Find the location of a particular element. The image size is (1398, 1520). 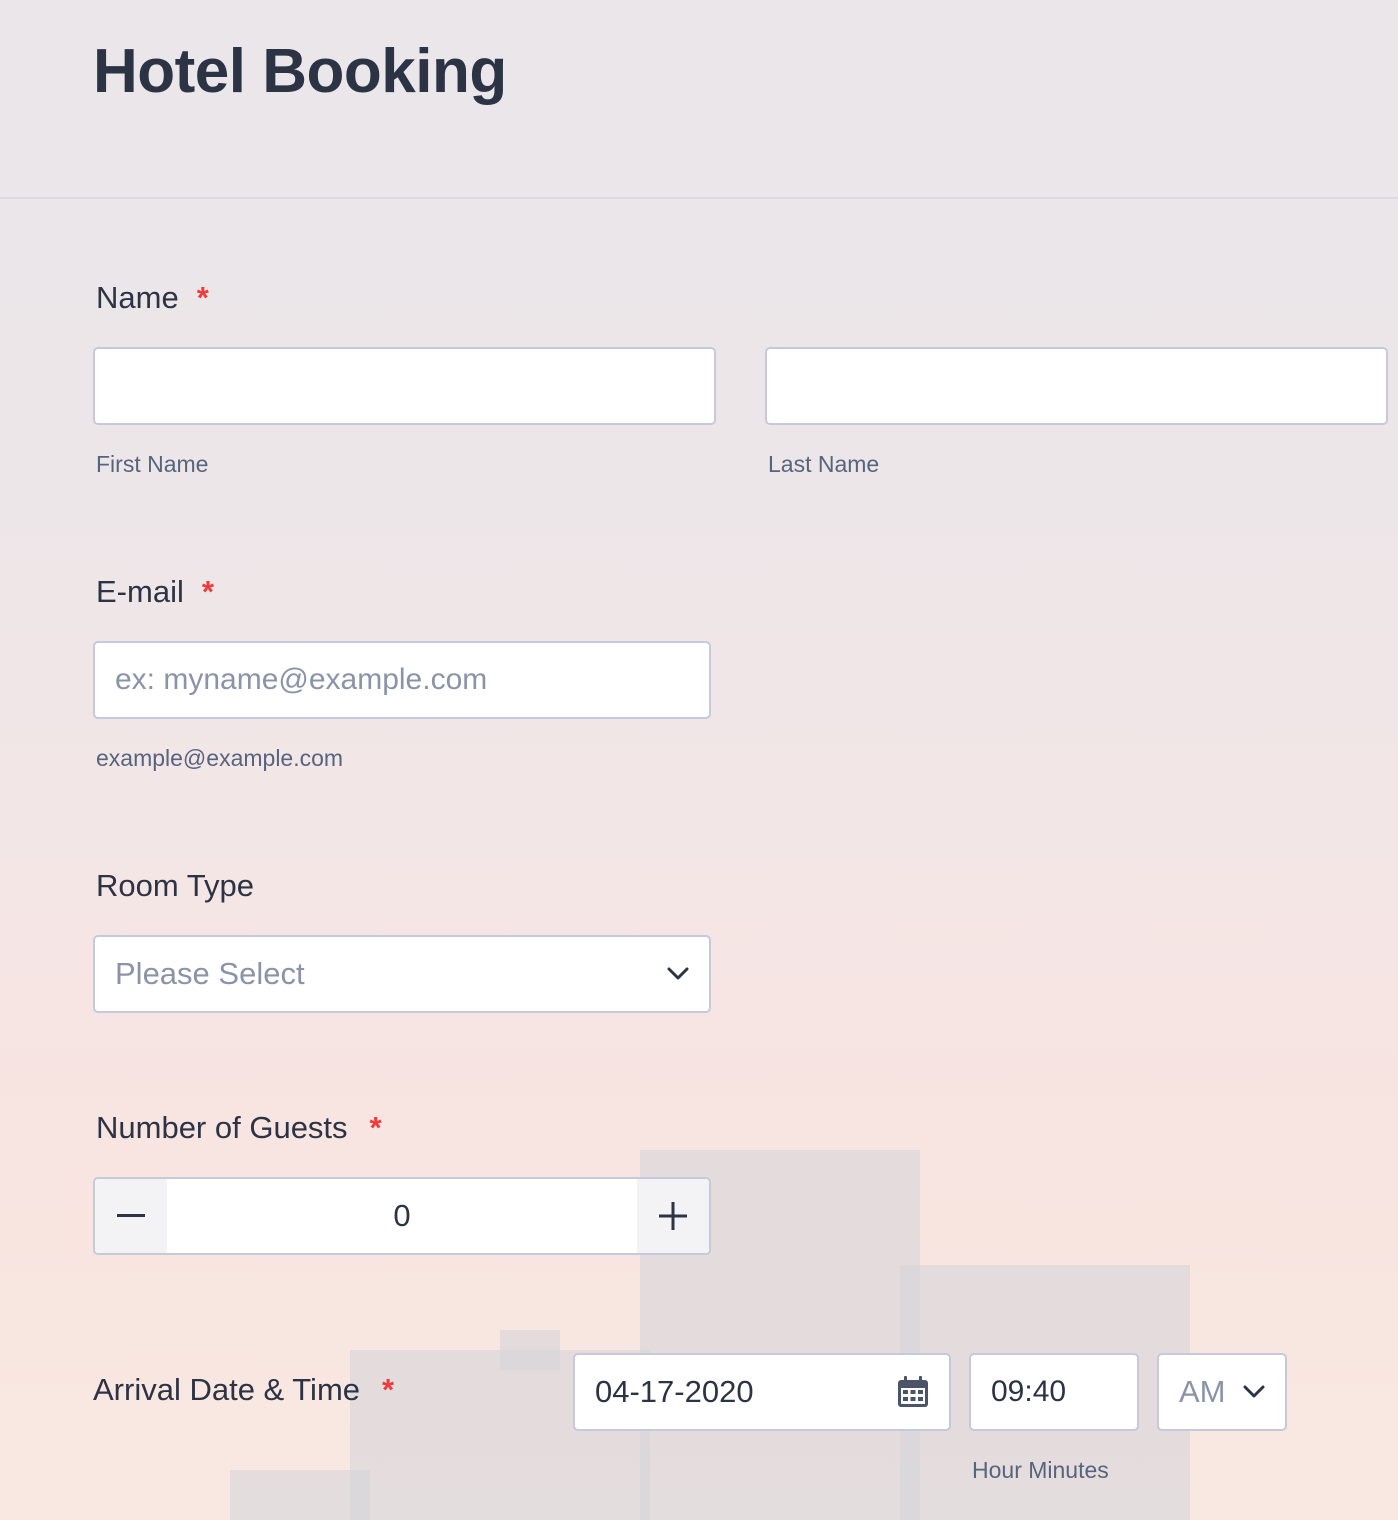

name-label: Name * is located at coordinates (152, 298).